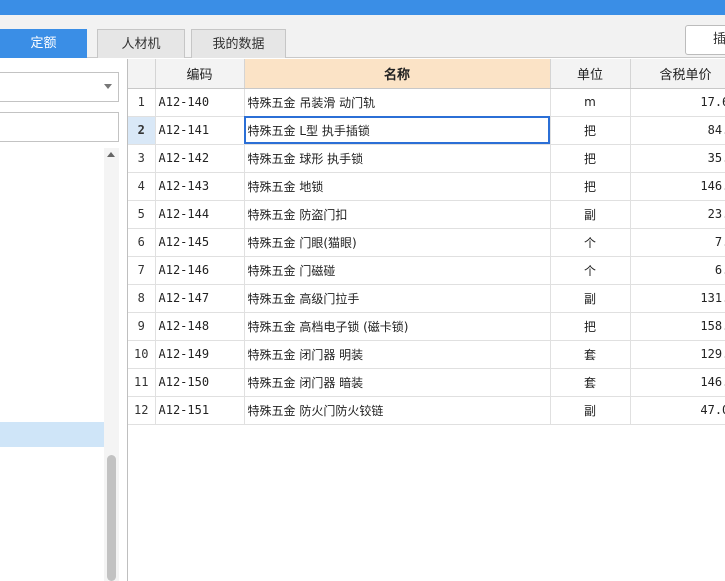  I want to click on row-index: 9, so click(142, 326).